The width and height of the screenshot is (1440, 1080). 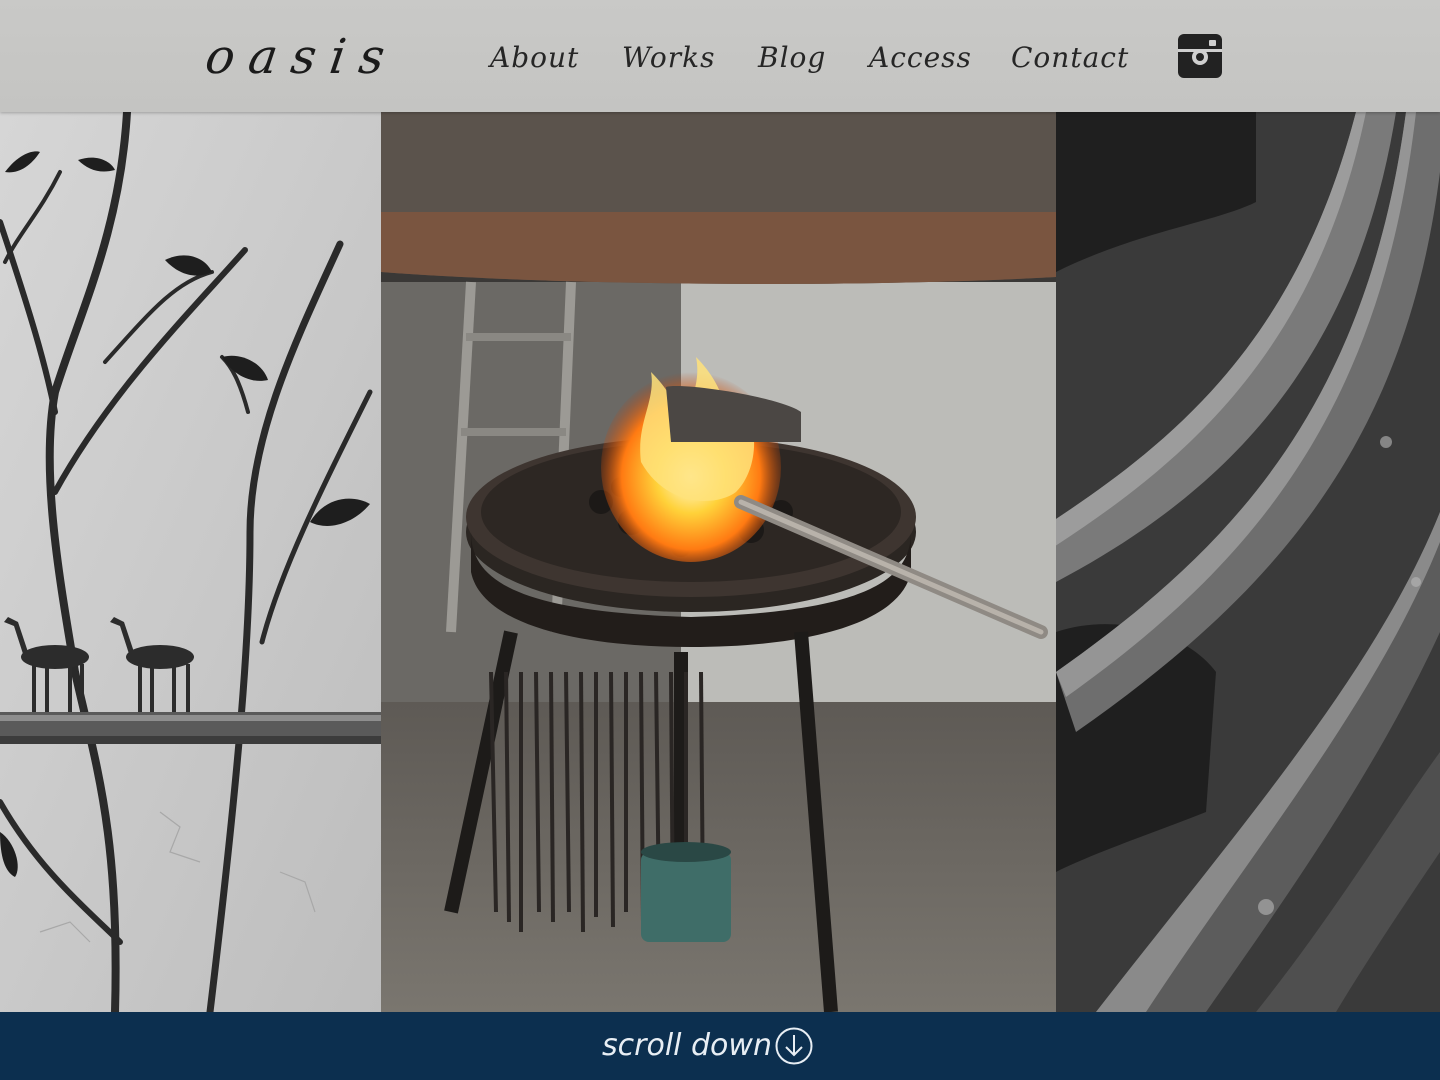 What do you see at coordinates (720, 56) in the screenshot?
I see `site-header: oasis About Works Blog Access Contact` at bounding box center [720, 56].